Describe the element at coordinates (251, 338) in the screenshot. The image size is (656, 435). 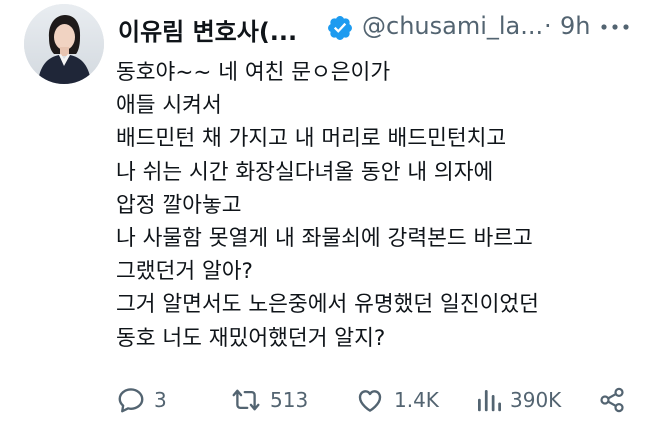
I see `tweet-text-line: 동호 너도 재밌어했던거 알지?` at that location.